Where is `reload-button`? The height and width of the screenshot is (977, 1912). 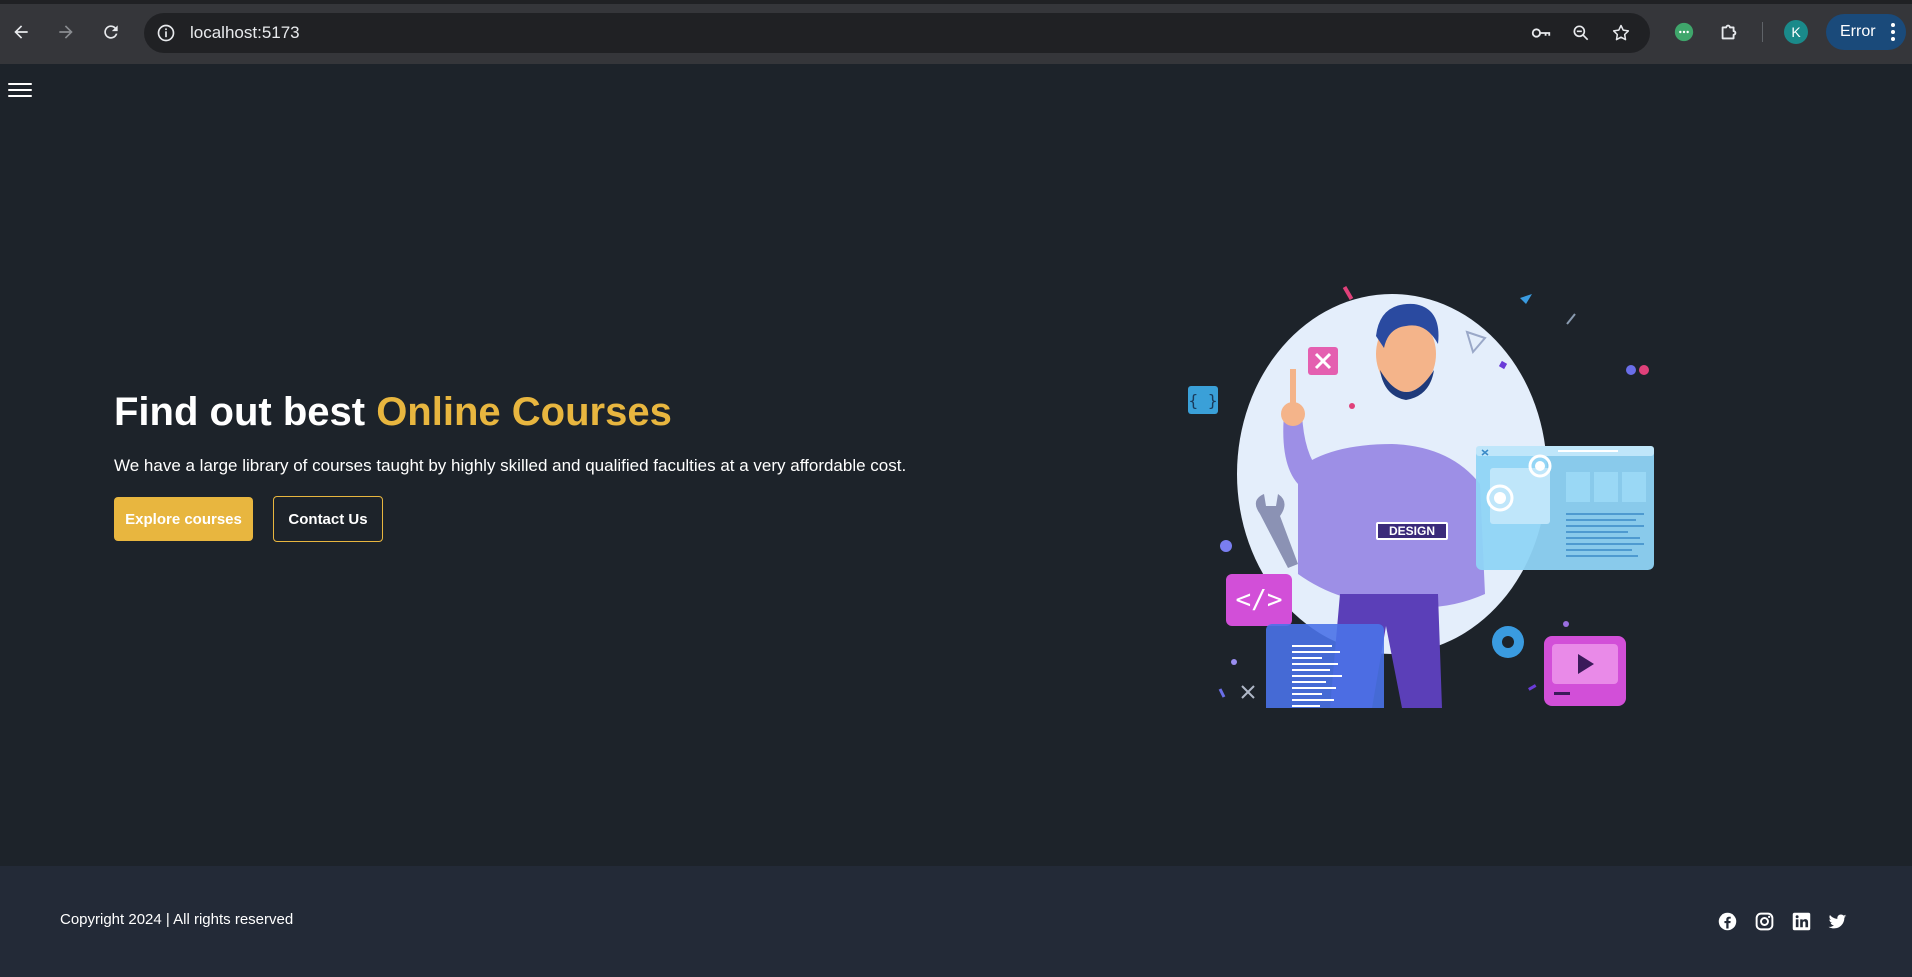 reload-button is located at coordinates (111, 32).